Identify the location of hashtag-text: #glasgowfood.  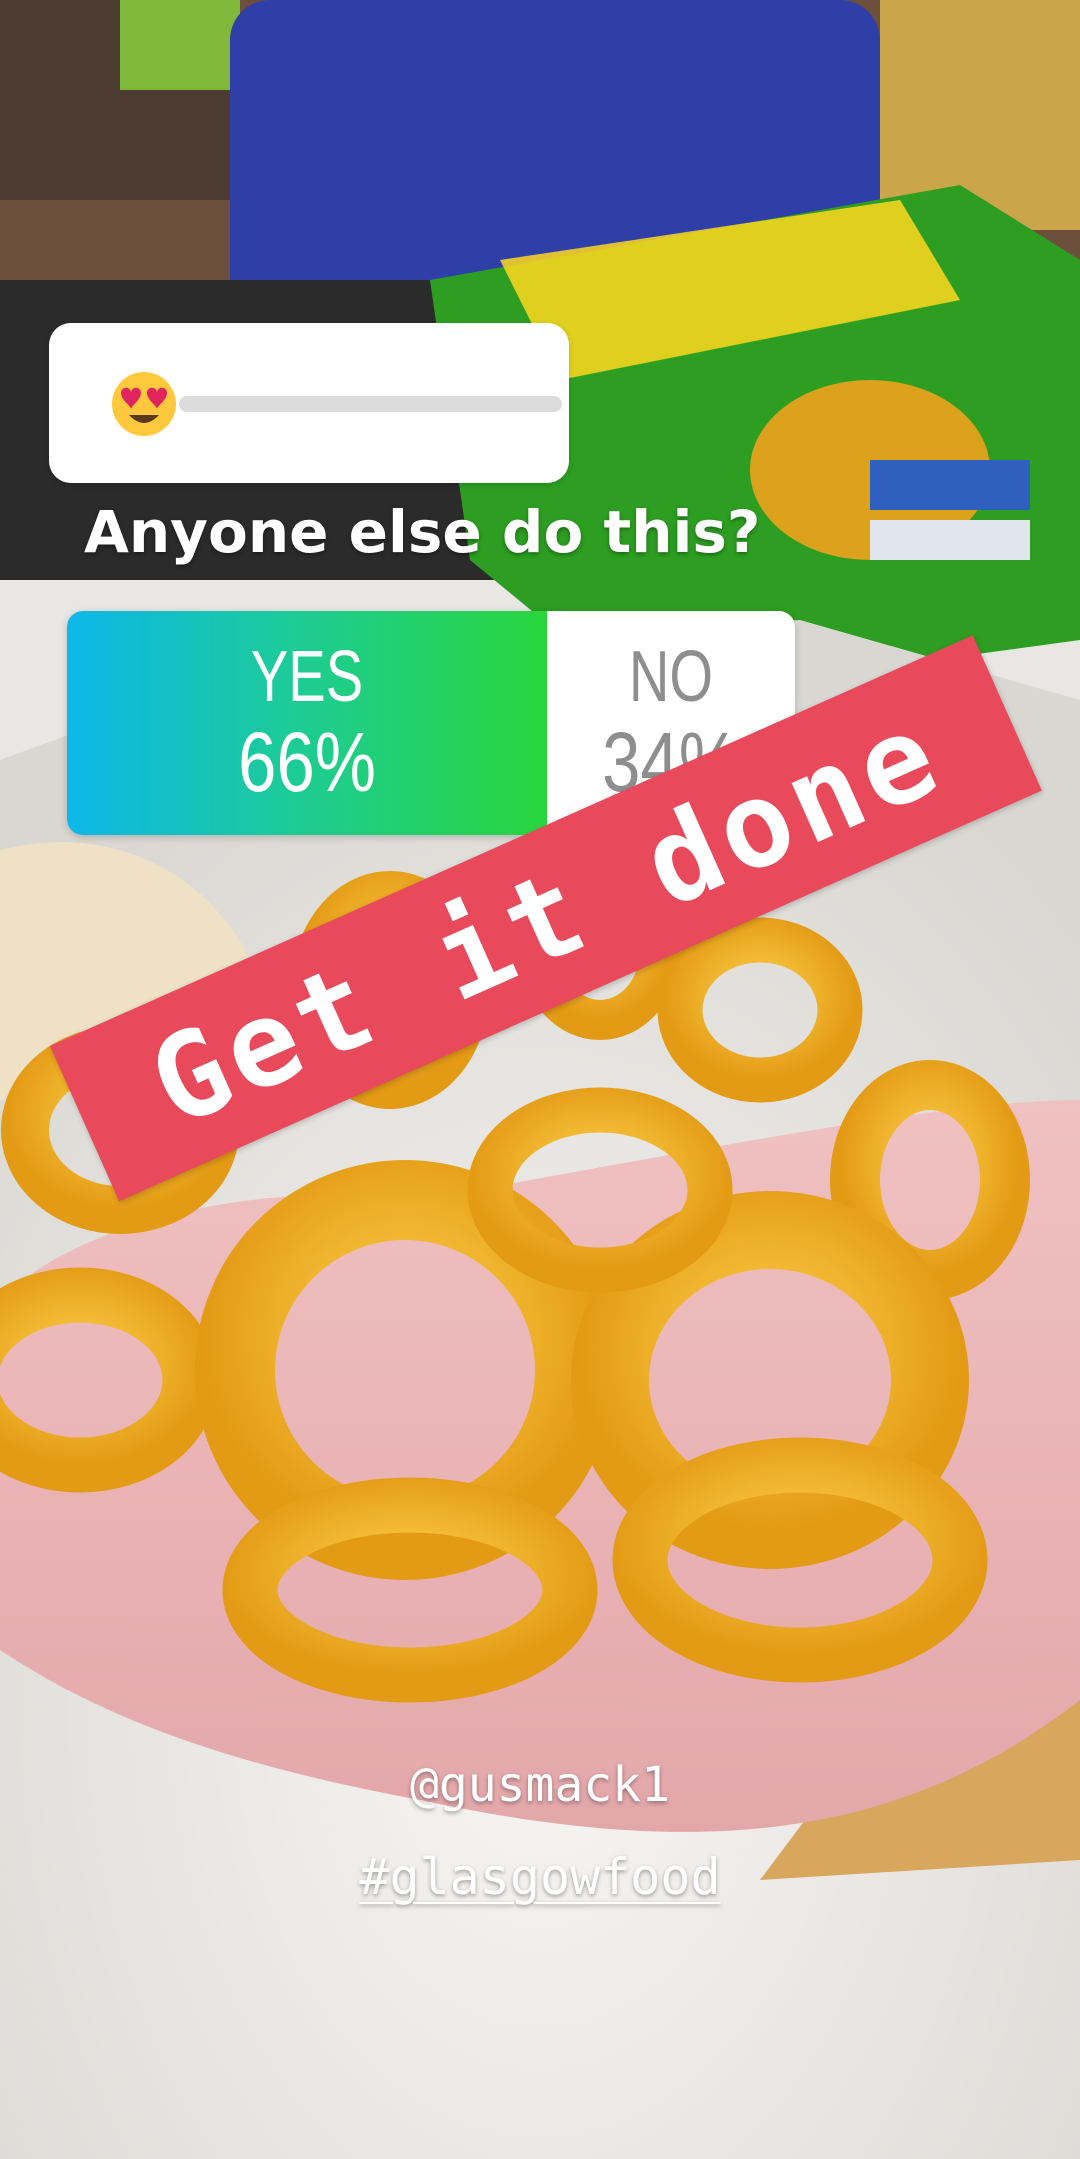
(540, 1877).